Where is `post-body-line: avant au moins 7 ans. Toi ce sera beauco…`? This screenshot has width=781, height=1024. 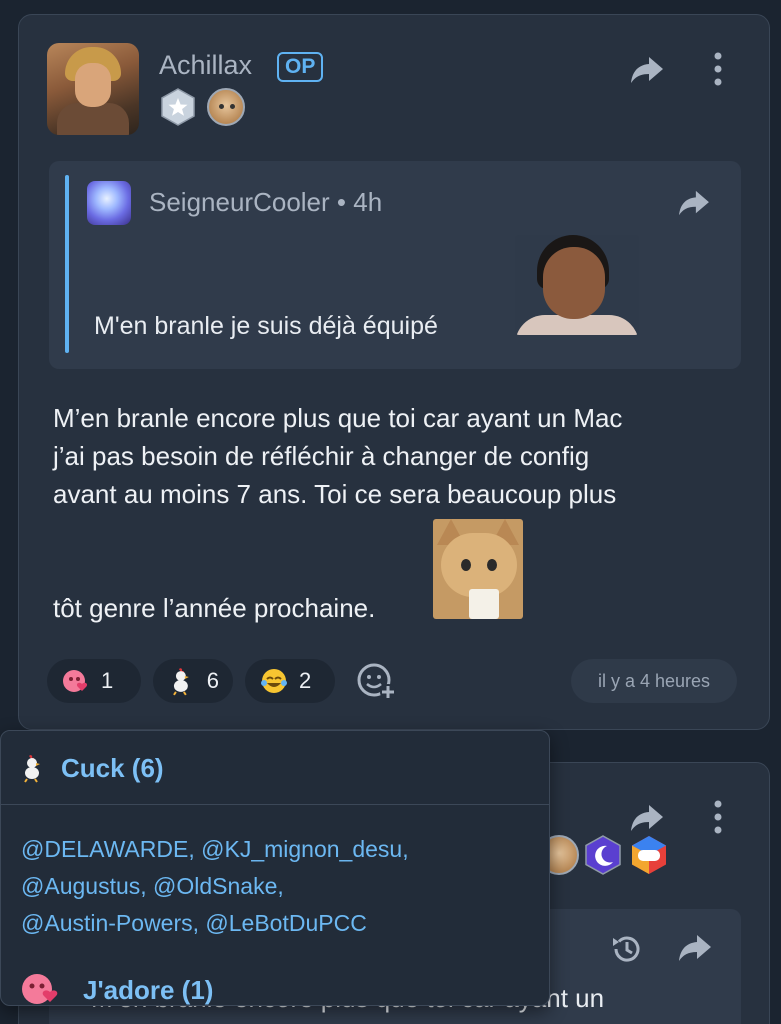 post-body-line: avant au moins 7 ans. Toi ce sera beauco… is located at coordinates (335, 494).